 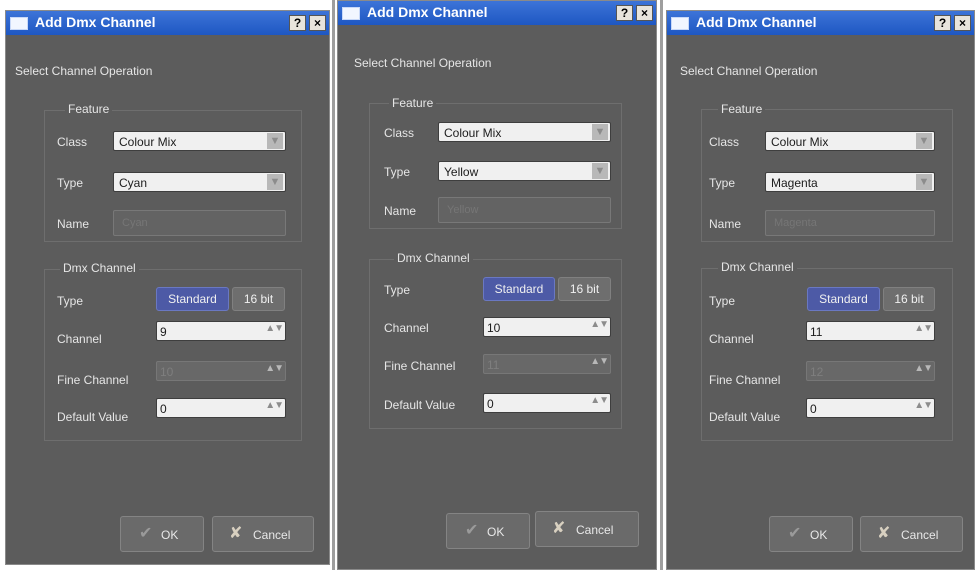 I want to click on type-dropdown: Yellow ▼, so click(x=524, y=171).